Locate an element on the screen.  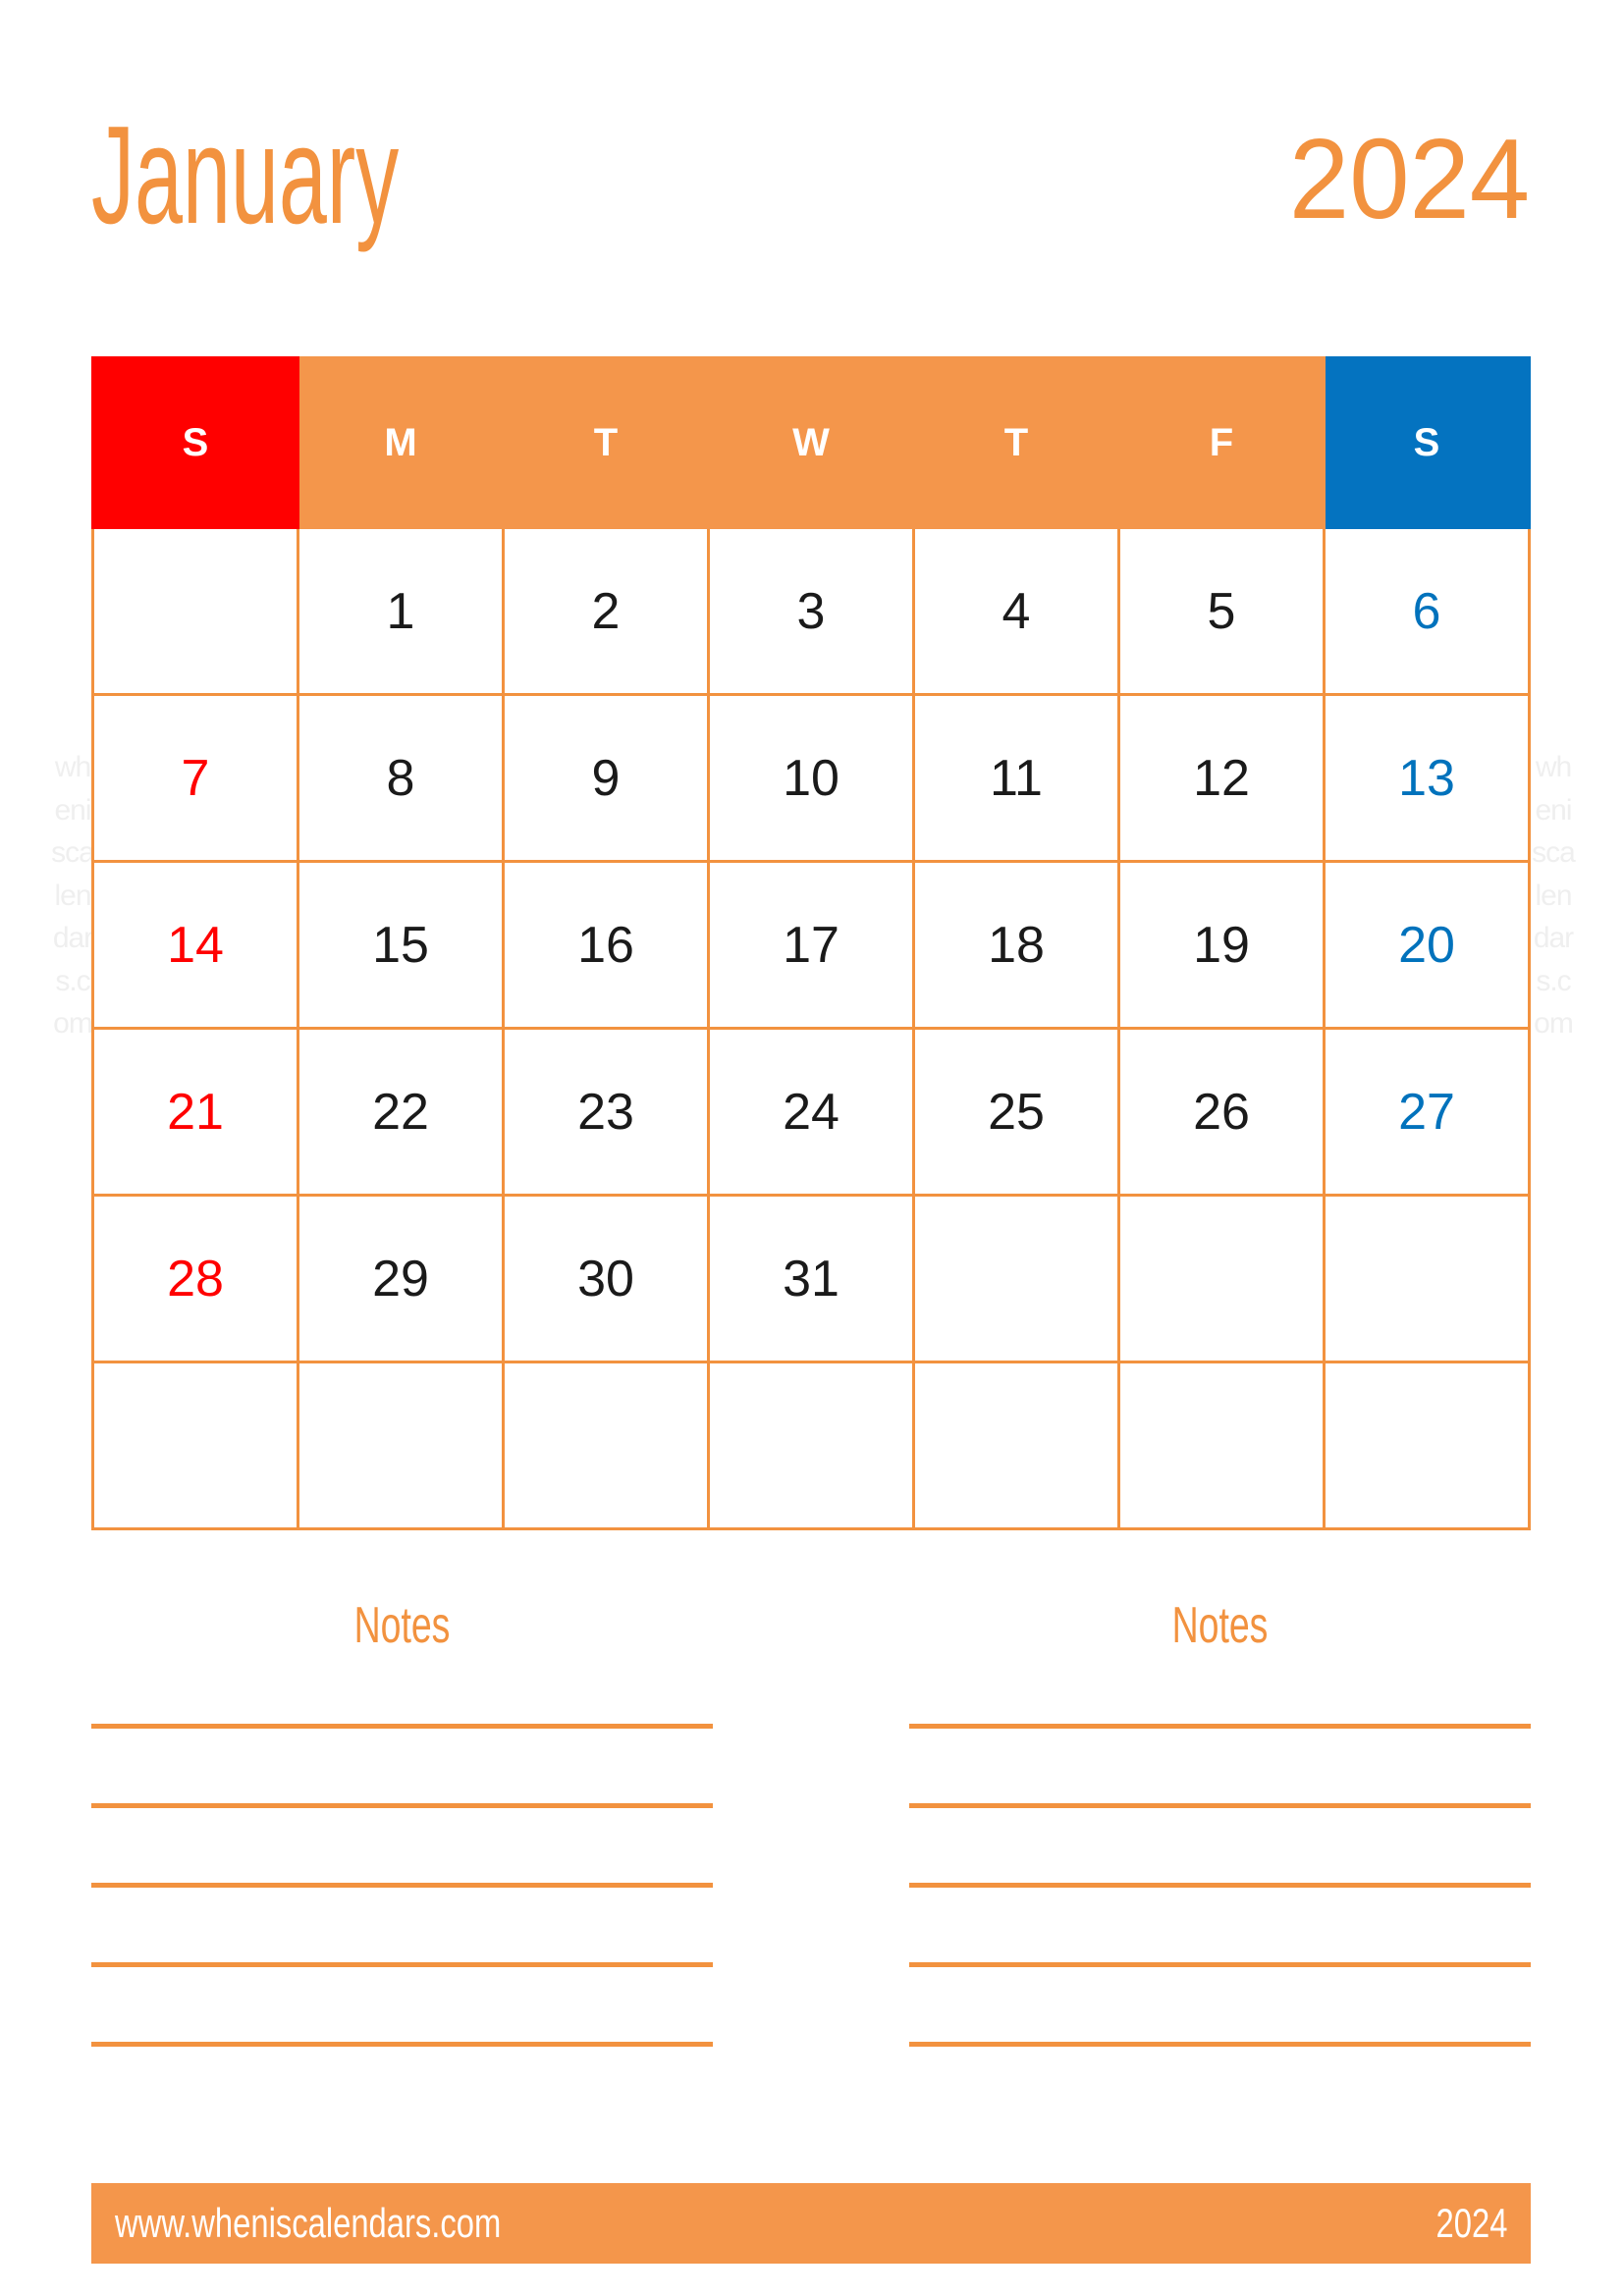
calendar-day-16: 16 is located at coordinates (606, 945).